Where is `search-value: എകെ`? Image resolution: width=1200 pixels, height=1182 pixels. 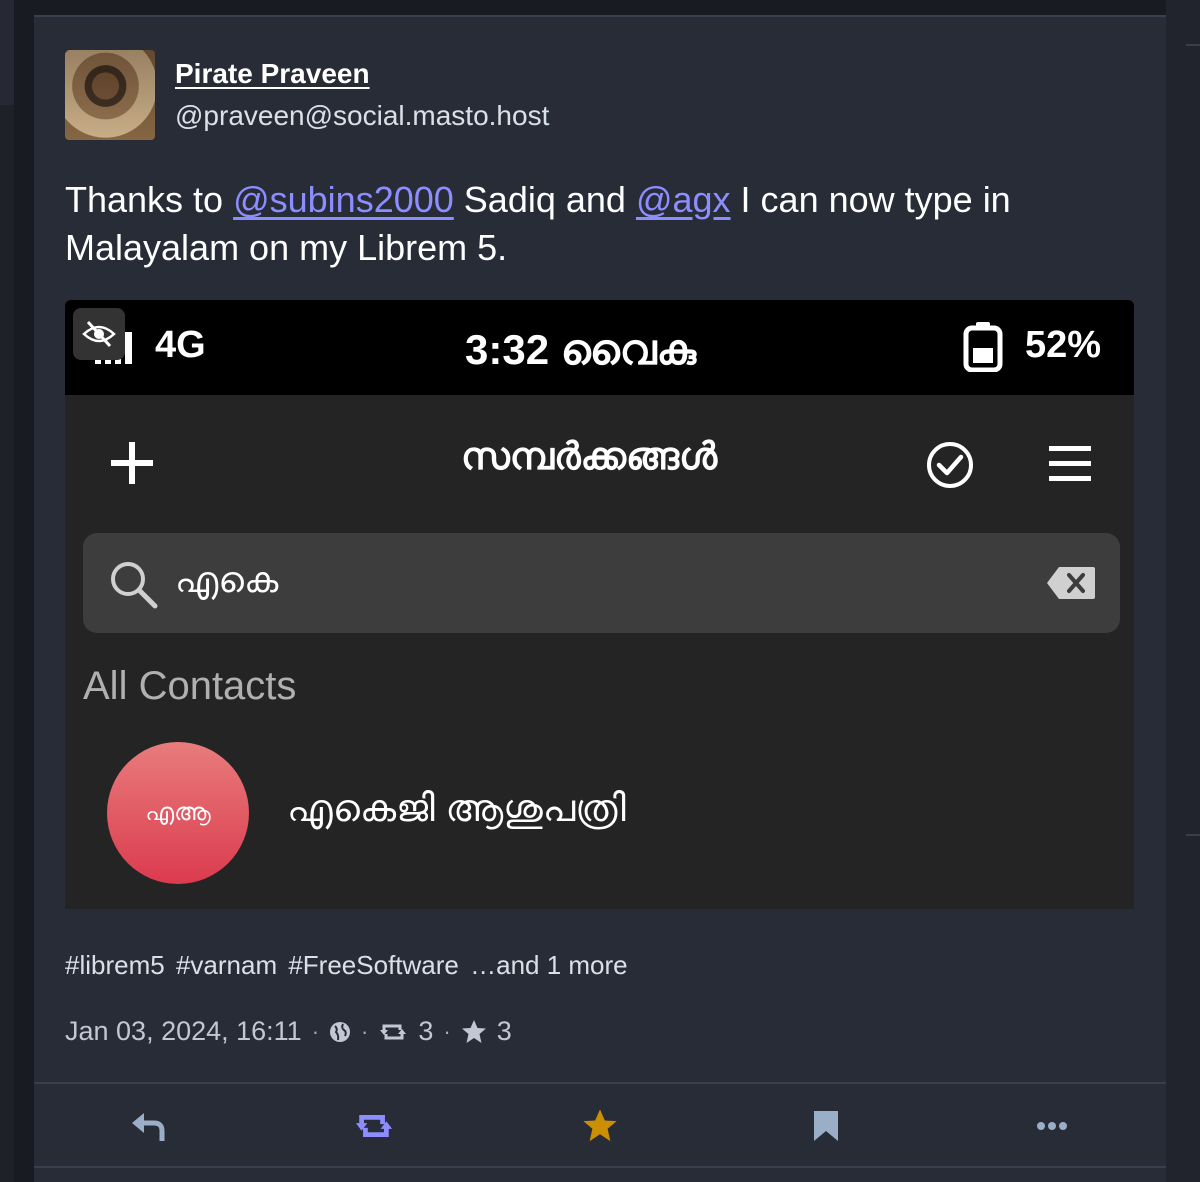
search-value: എകെ is located at coordinates (227, 579).